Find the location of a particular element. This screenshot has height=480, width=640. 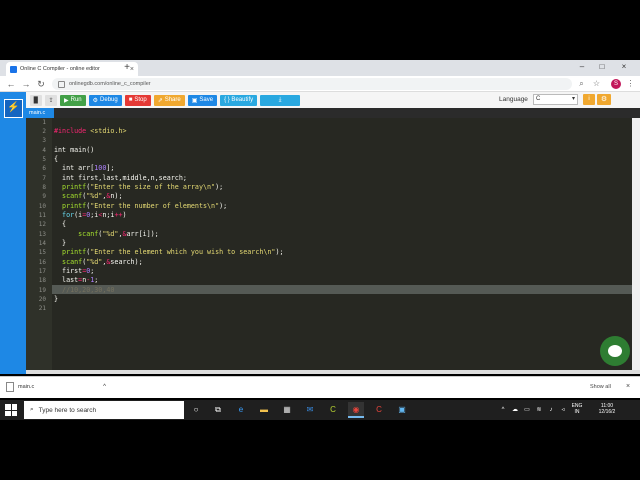

language-select: C ▾ is located at coordinates (555, 99).